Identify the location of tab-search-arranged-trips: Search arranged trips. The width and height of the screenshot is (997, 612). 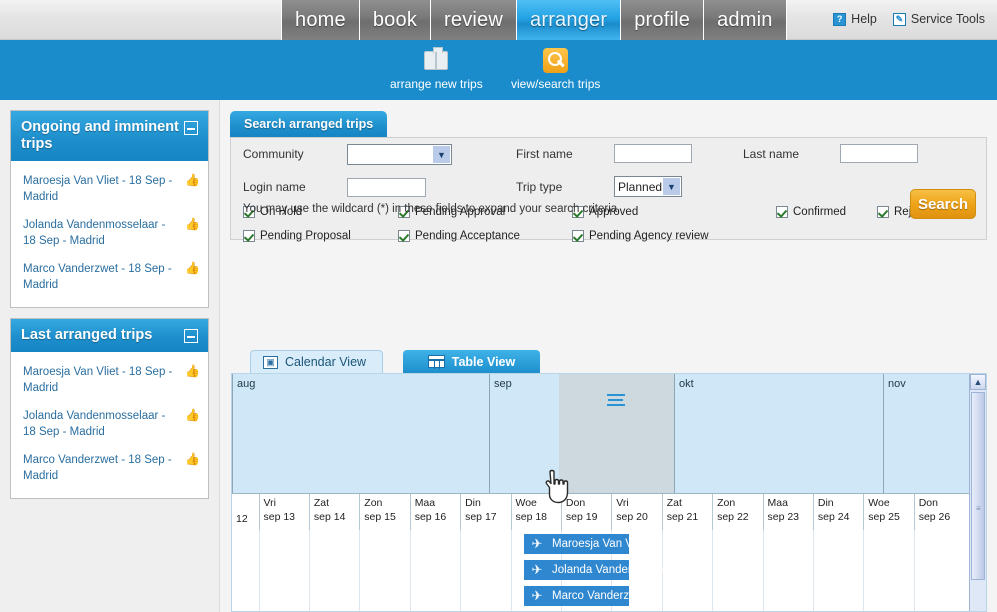
(309, 124).